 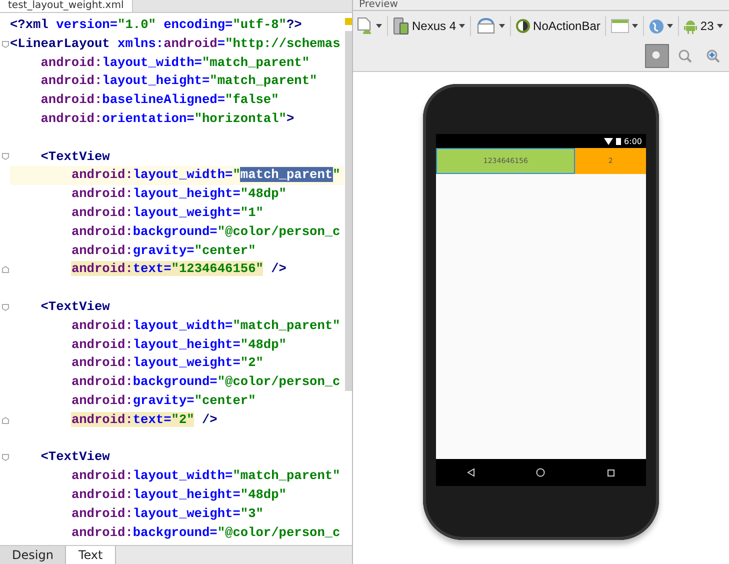 I want to click on code-line: android:layout_height="match_parent", so click(x=179, y=81).